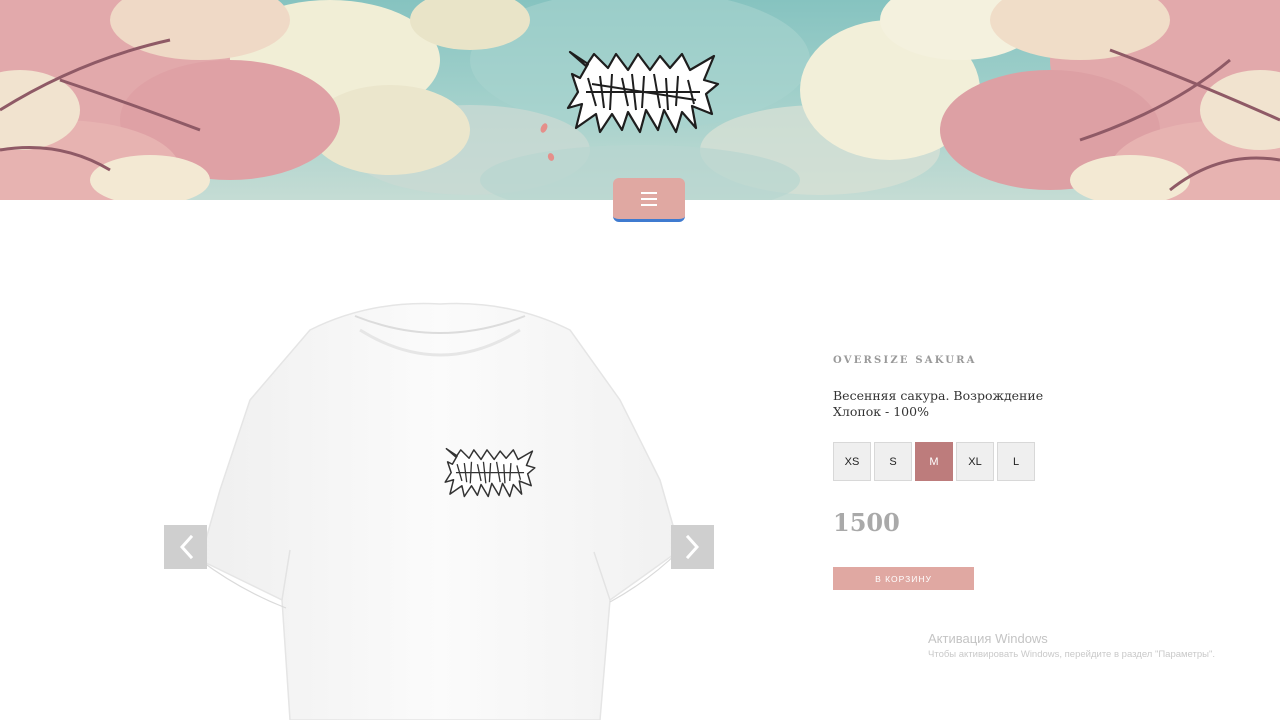  Describe the element at coordinates (881, 411) in the screenshot. I see `product-material-line: Хлопок - 100%` at that location.